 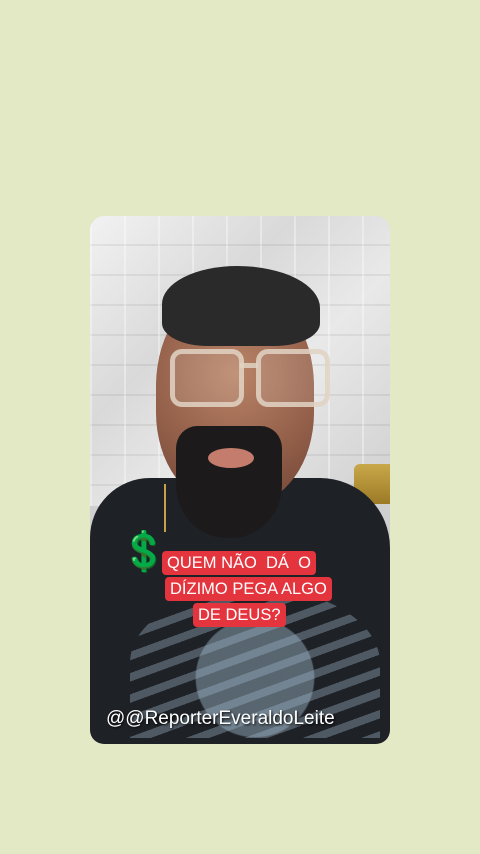 I want to click on person-beard, so click(x=229, y=482).